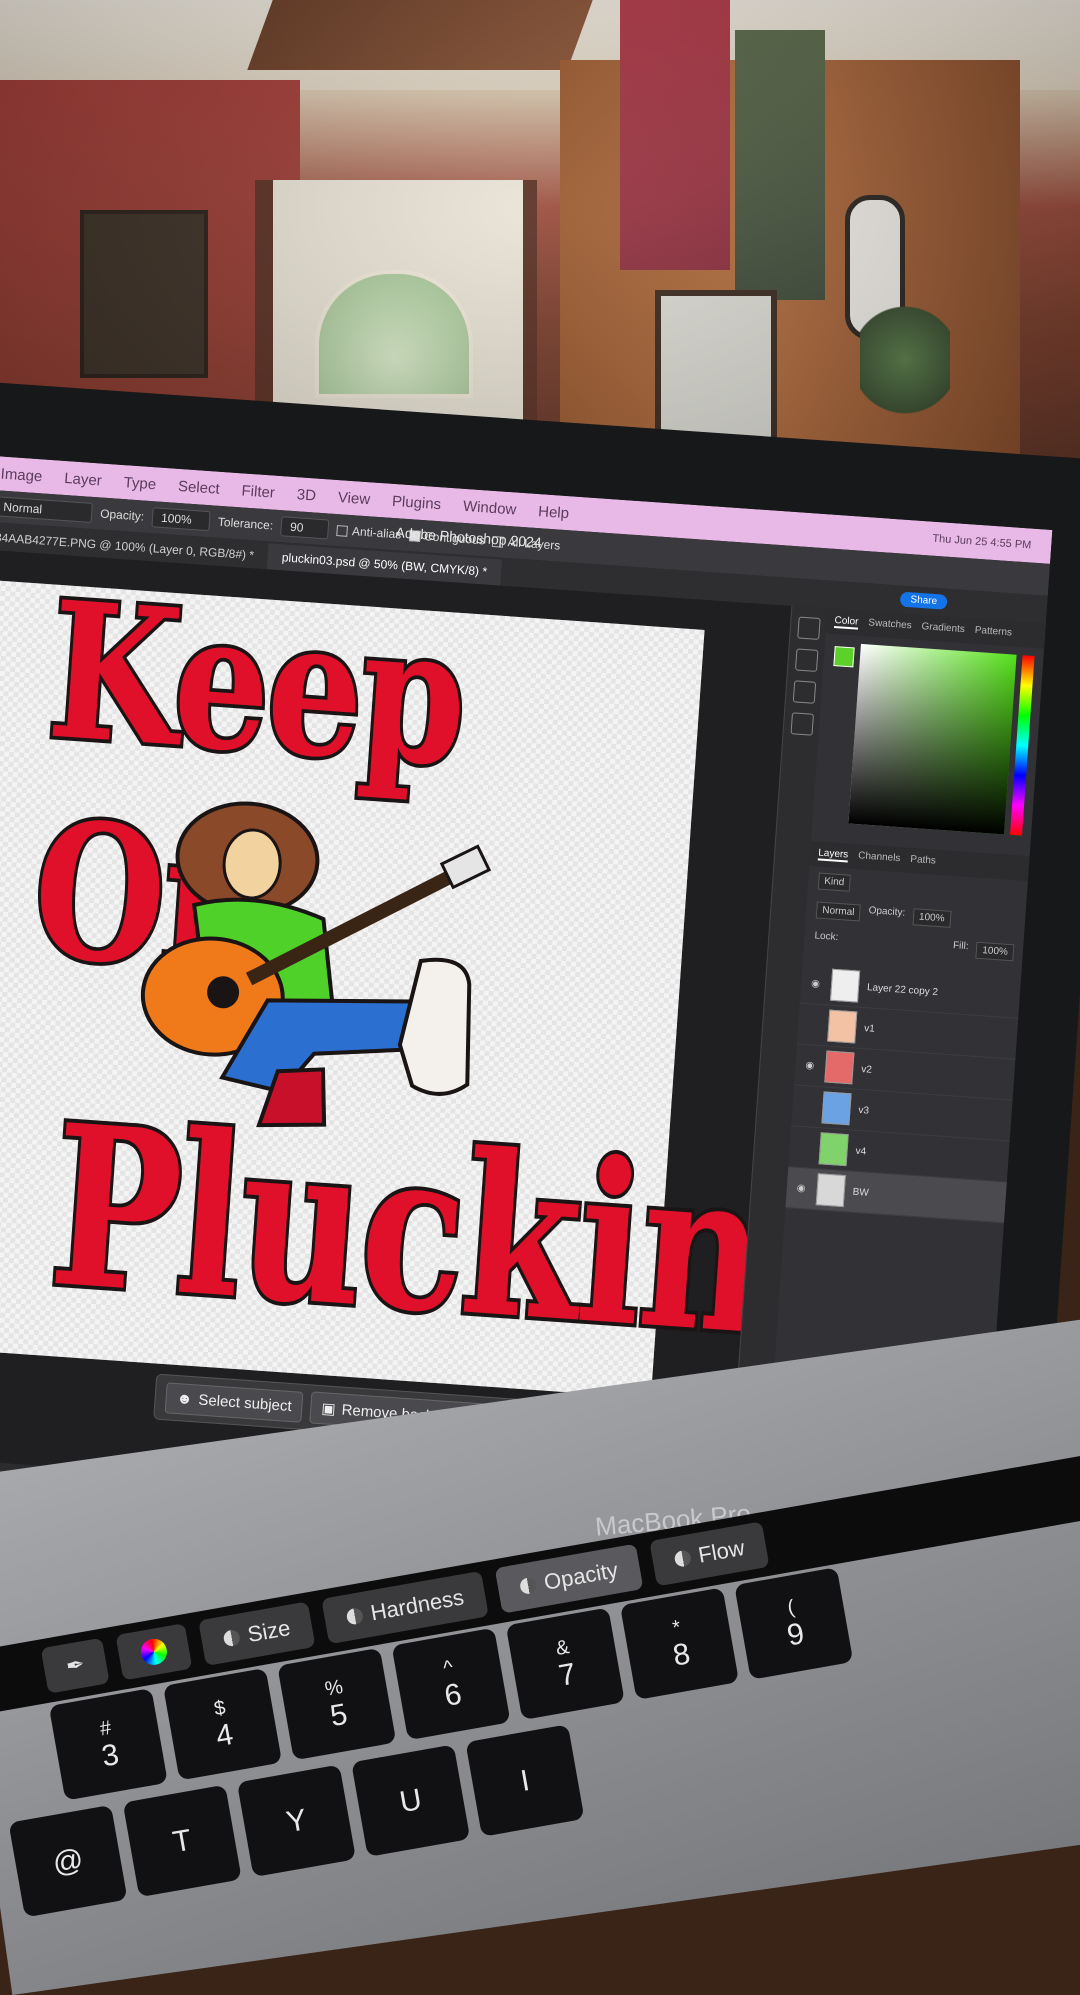  I want to click on key-at: @, so click(68, 1861).